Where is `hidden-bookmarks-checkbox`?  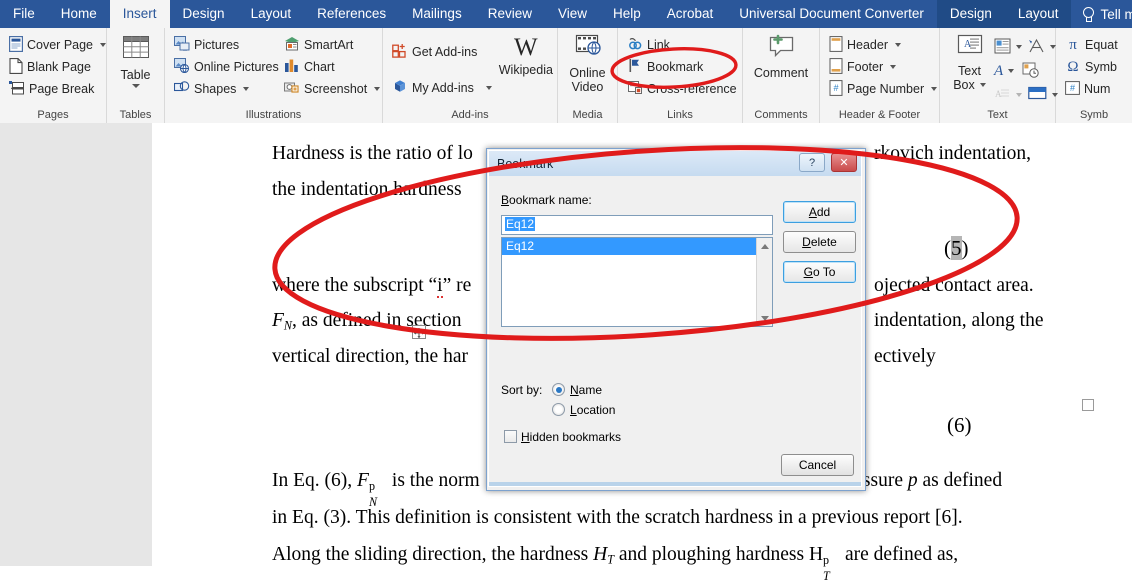
hidden-bookmarks-checkbox is located at coordinates (510, 436).